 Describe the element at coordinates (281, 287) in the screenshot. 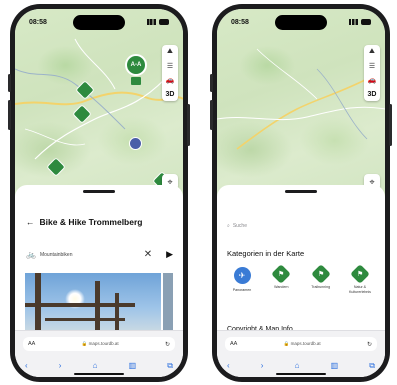

I see `category-label: Wandern` at that location.